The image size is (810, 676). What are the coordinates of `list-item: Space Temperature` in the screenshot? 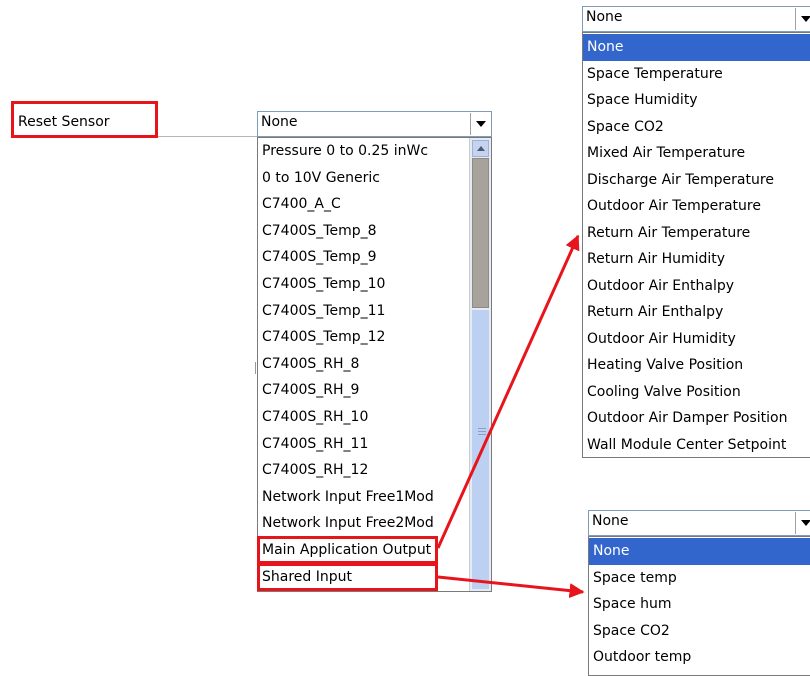 It's located at (696, 74).